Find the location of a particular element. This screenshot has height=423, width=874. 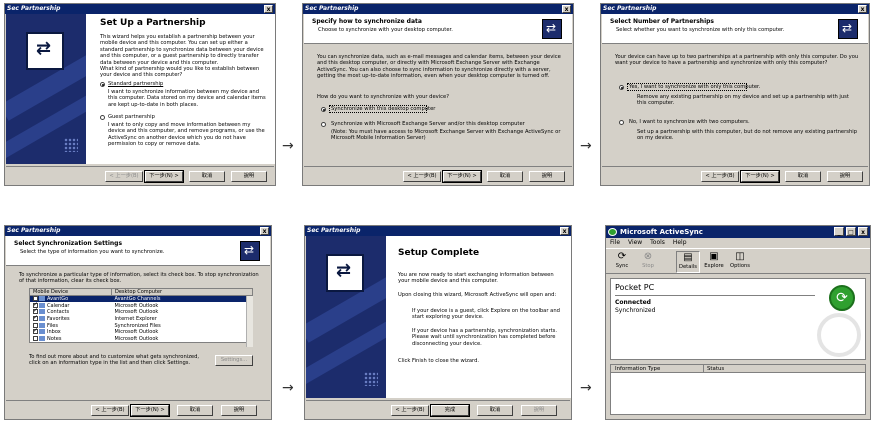

maximize-button: □ is located at coordinates (851, 231).